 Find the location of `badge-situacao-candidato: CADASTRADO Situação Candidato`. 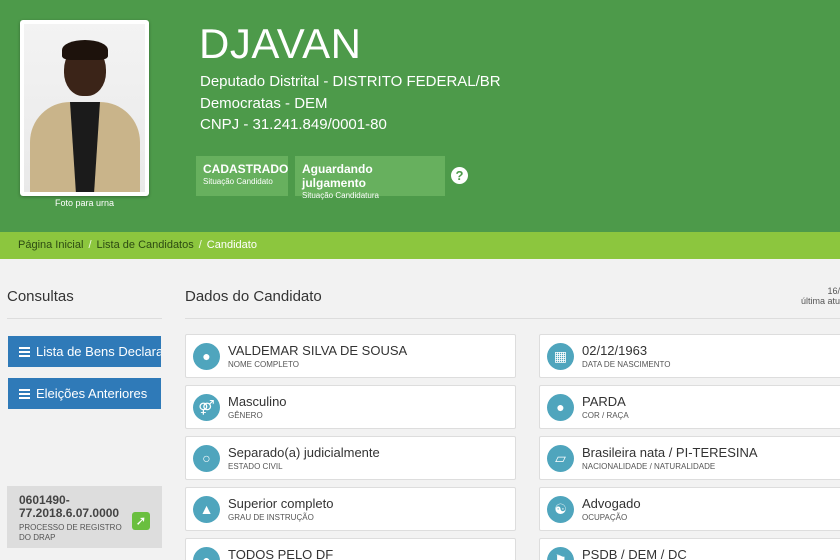

badge-situacao-candidato: CADASTRADO Situação Candidato is located at coordinates (242, 176).